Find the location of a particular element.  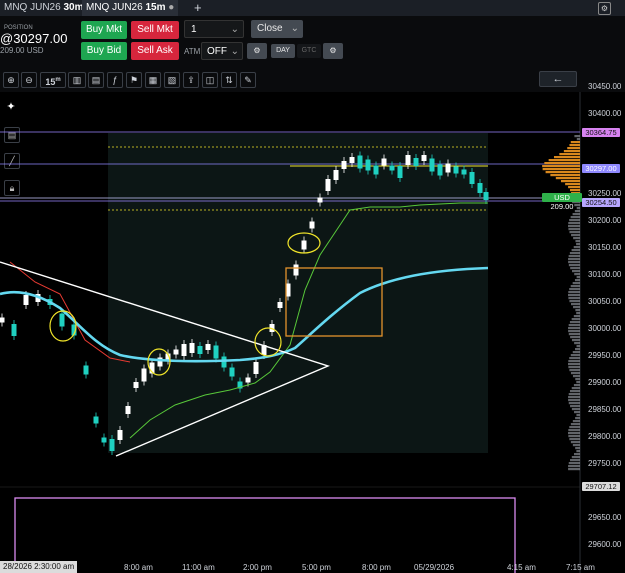

tab-close-icon: ● is located at coordinates (171, 7).